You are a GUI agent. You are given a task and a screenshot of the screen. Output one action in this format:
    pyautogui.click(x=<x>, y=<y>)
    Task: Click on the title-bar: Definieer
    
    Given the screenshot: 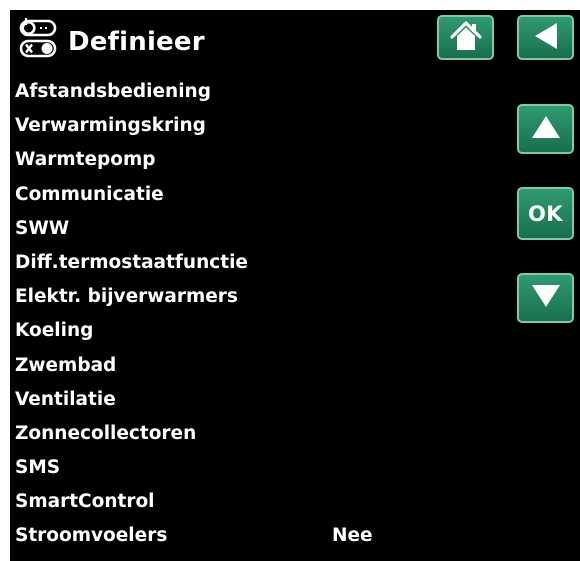 What is the action you would take?
    pyautogui.click(x=295, y=43)
    